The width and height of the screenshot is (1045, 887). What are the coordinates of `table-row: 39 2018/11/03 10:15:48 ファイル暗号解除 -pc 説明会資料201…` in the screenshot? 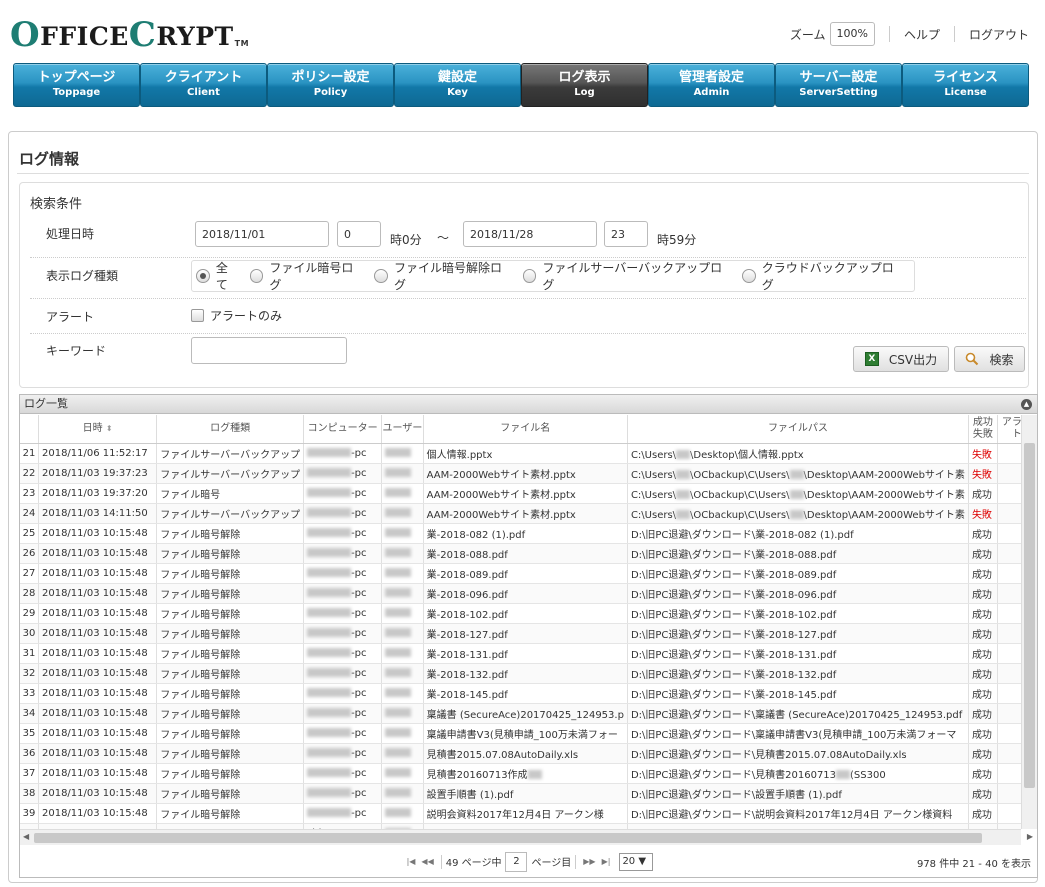 It's located at (528, 813).